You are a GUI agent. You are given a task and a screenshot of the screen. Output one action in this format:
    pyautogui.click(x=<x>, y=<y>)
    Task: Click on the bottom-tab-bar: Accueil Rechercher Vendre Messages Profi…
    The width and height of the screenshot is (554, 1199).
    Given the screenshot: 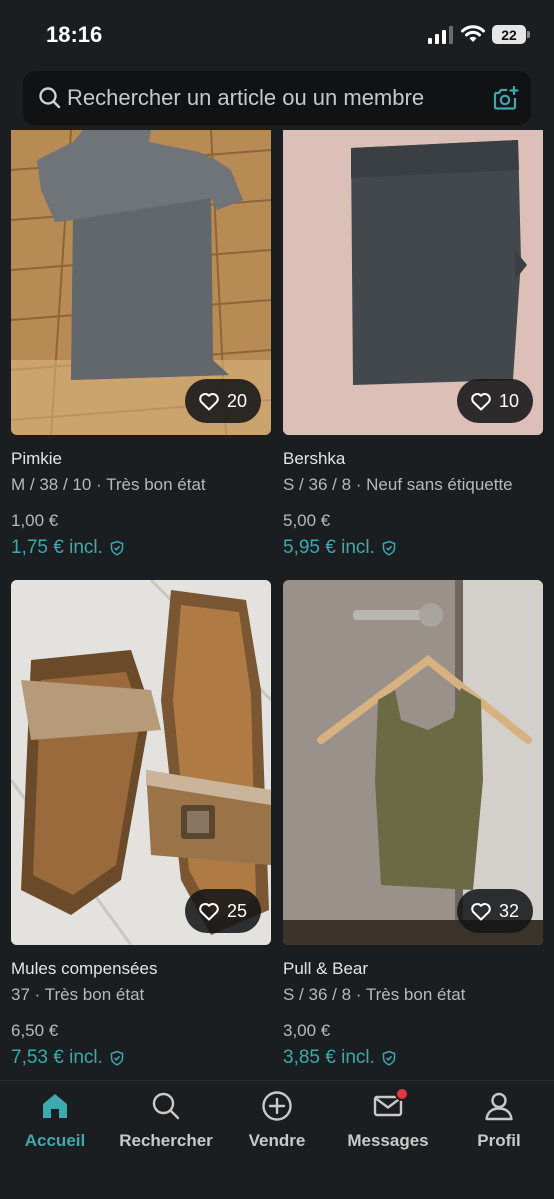 What is the action you would take?
    pyautogui.click(x=277, y=1139)
    